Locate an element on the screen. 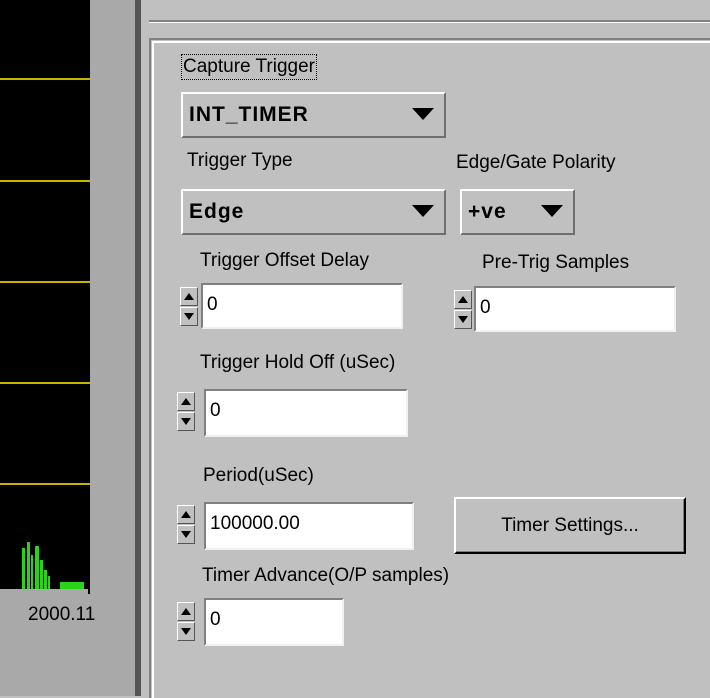 This screenshot has width=710, height=698. pretrig-samples-label: Pre-Trig Samples is located at coordinates (556, 262).